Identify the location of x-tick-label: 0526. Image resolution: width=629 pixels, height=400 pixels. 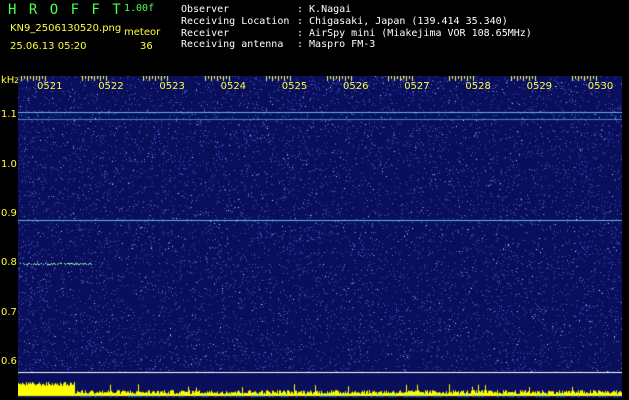
(356, 86).